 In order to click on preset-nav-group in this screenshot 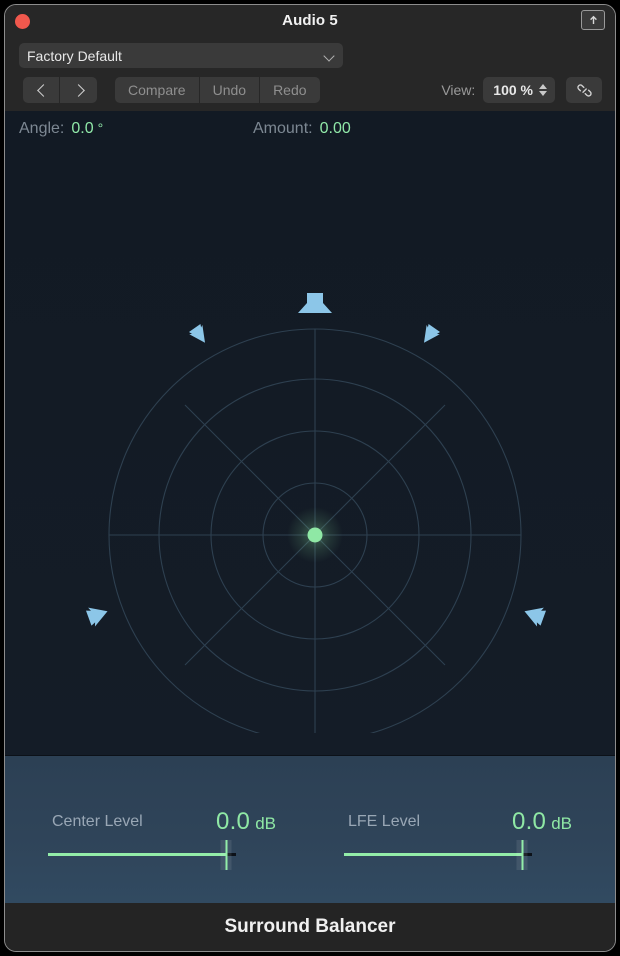, I will do `click(60, 90)`.